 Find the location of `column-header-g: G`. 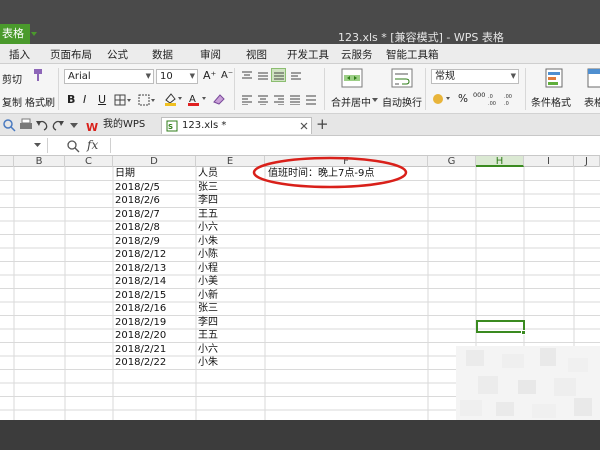

column-header-g: G is located at coordinates (452, 161).